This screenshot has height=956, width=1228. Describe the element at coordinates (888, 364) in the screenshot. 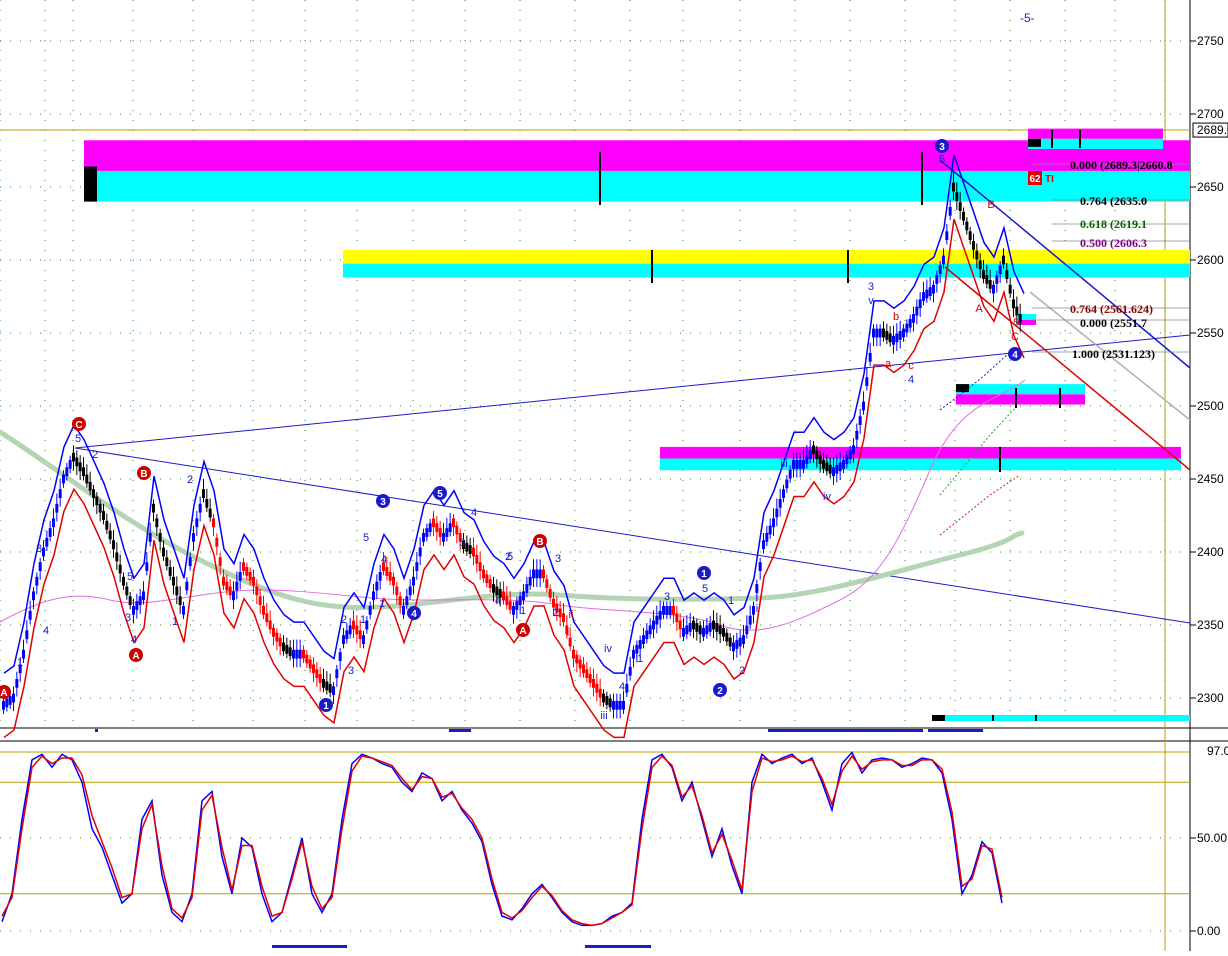

I see `wave-label: a` at that location.